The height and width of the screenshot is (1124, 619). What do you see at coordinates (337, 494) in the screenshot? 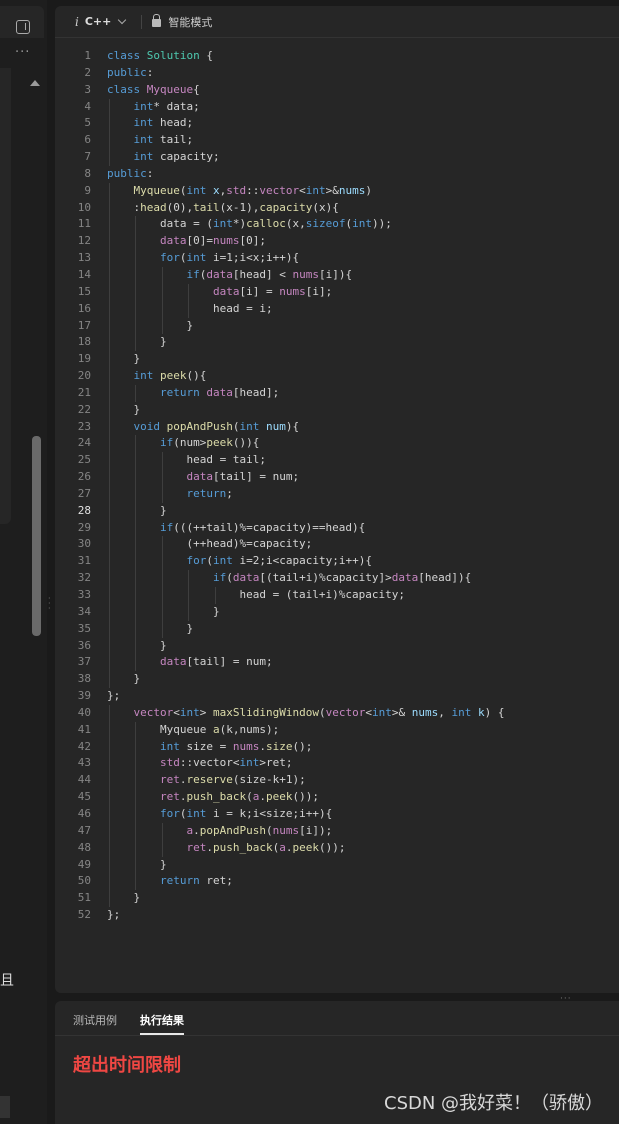
I see `code-line: 27 return;` at bounding box center [337, 494].